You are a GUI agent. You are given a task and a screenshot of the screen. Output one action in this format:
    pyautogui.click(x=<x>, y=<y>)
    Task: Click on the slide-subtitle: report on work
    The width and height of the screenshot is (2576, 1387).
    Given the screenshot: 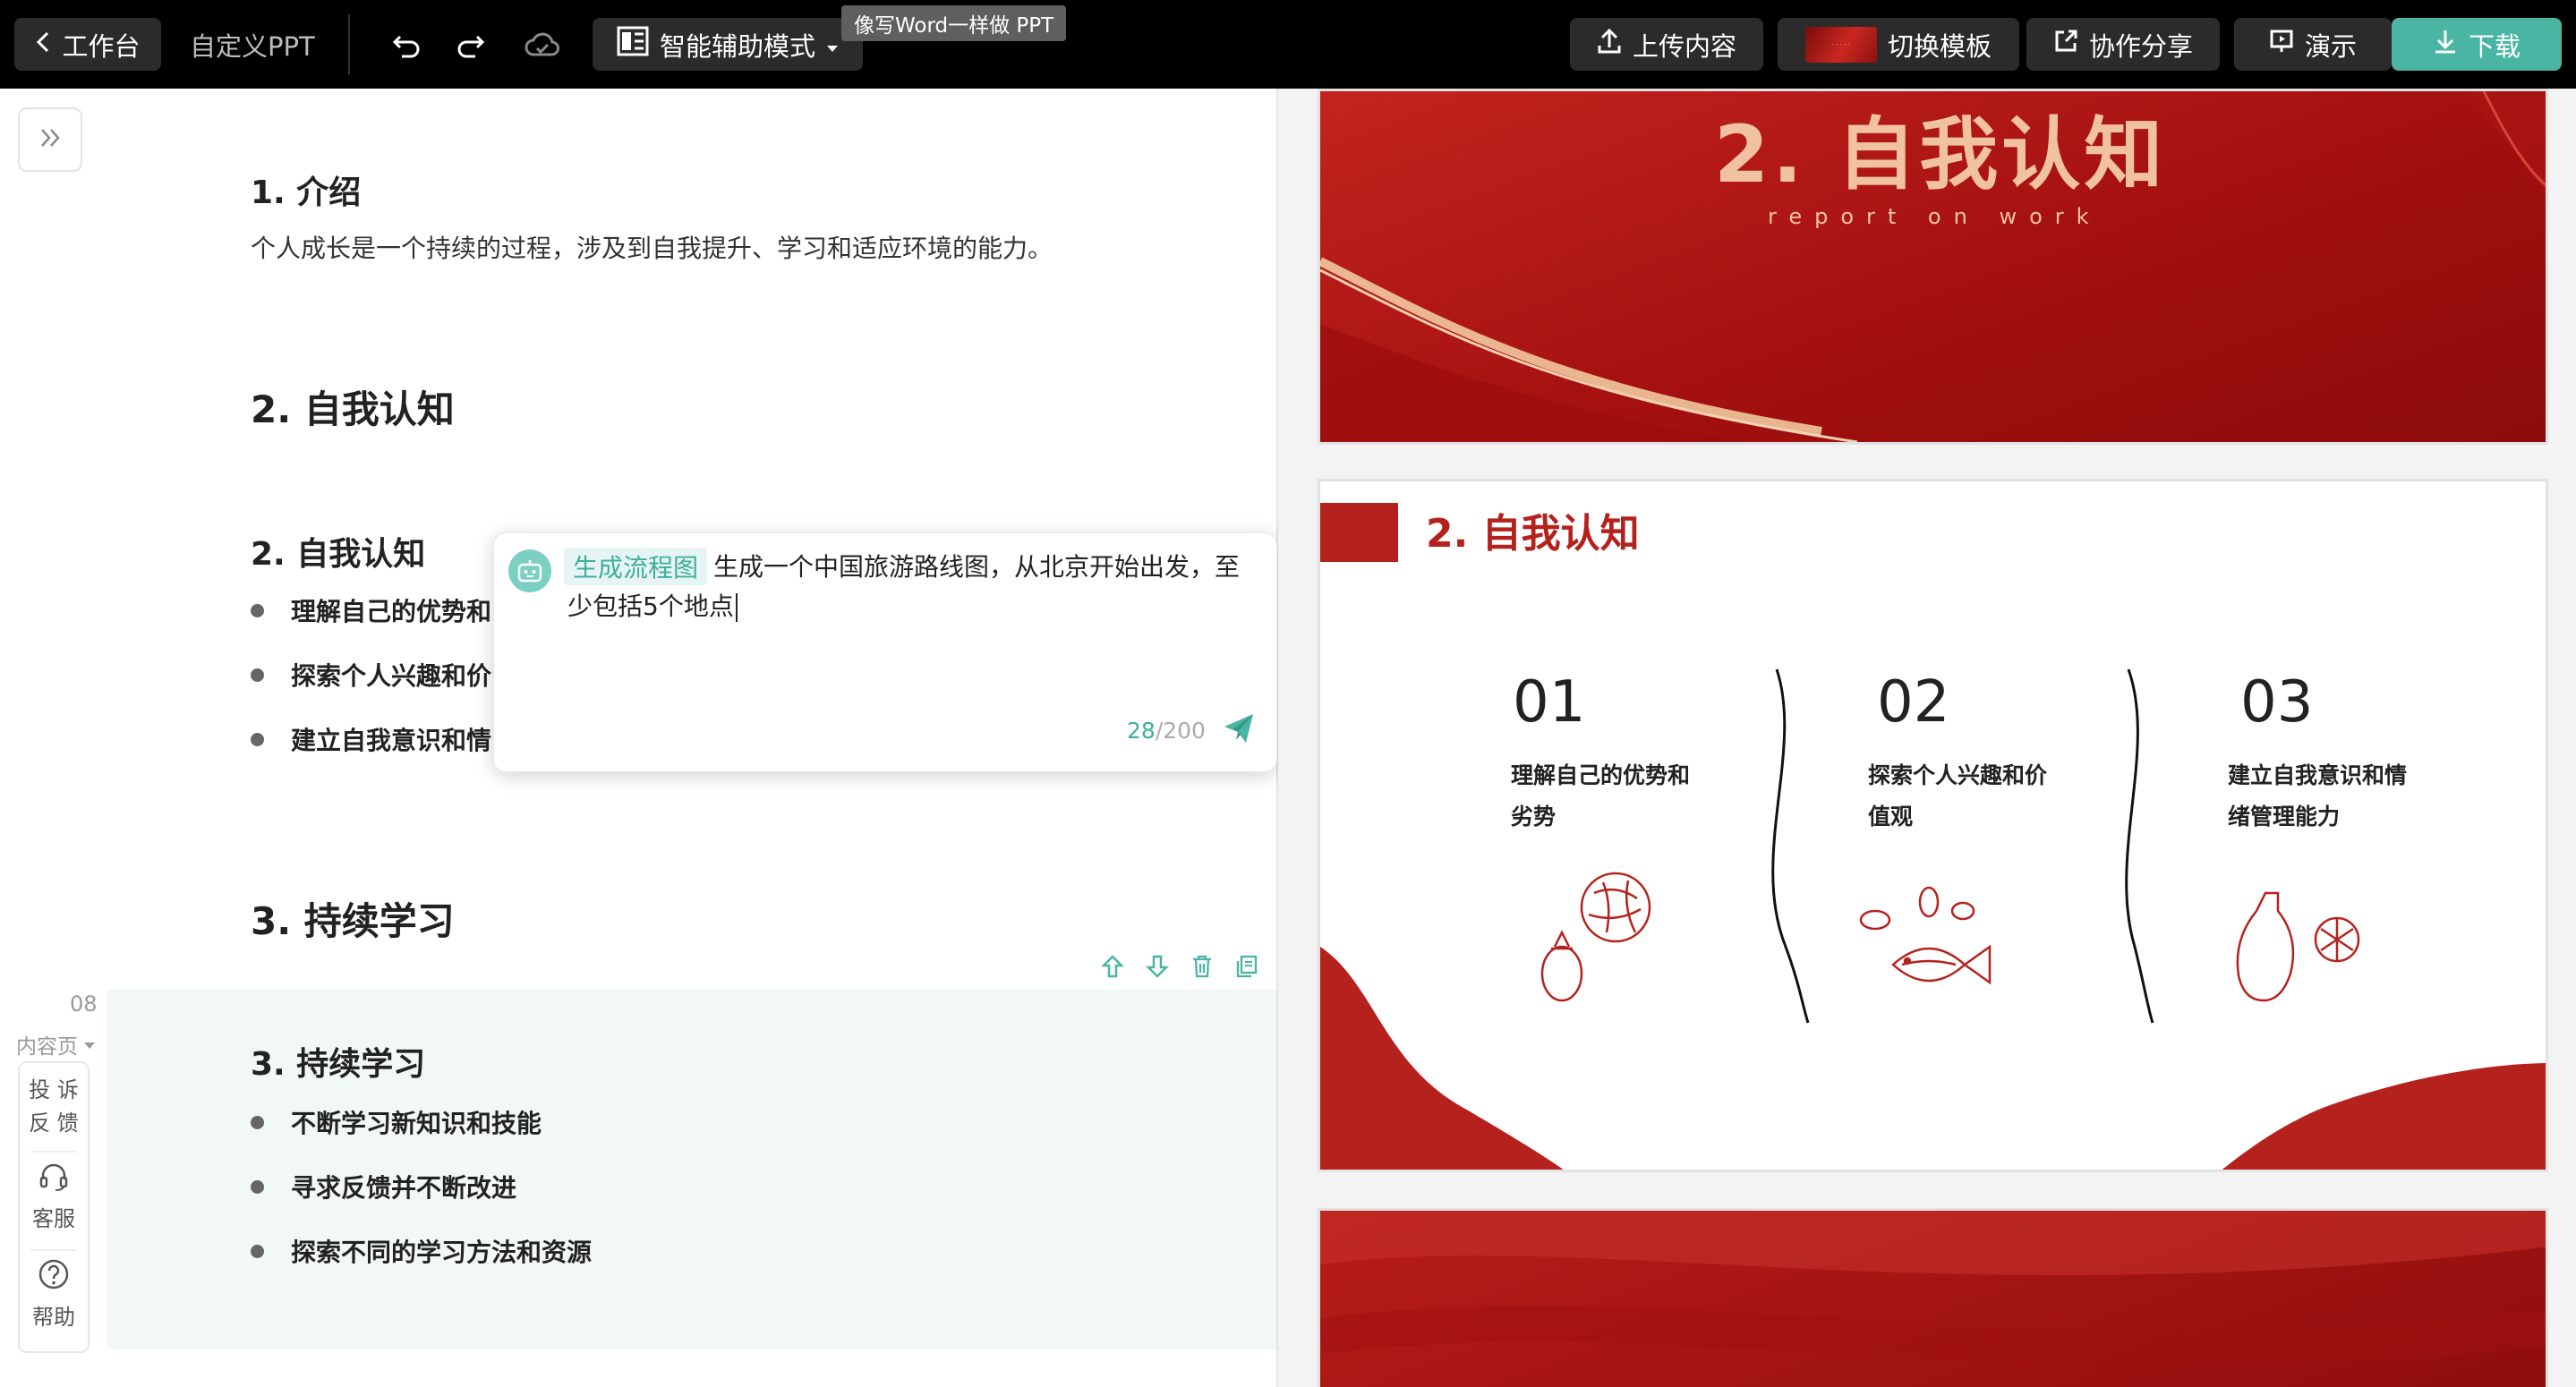 What is the action you would take?
    pyautogui.click(x=1935, y=217)
    